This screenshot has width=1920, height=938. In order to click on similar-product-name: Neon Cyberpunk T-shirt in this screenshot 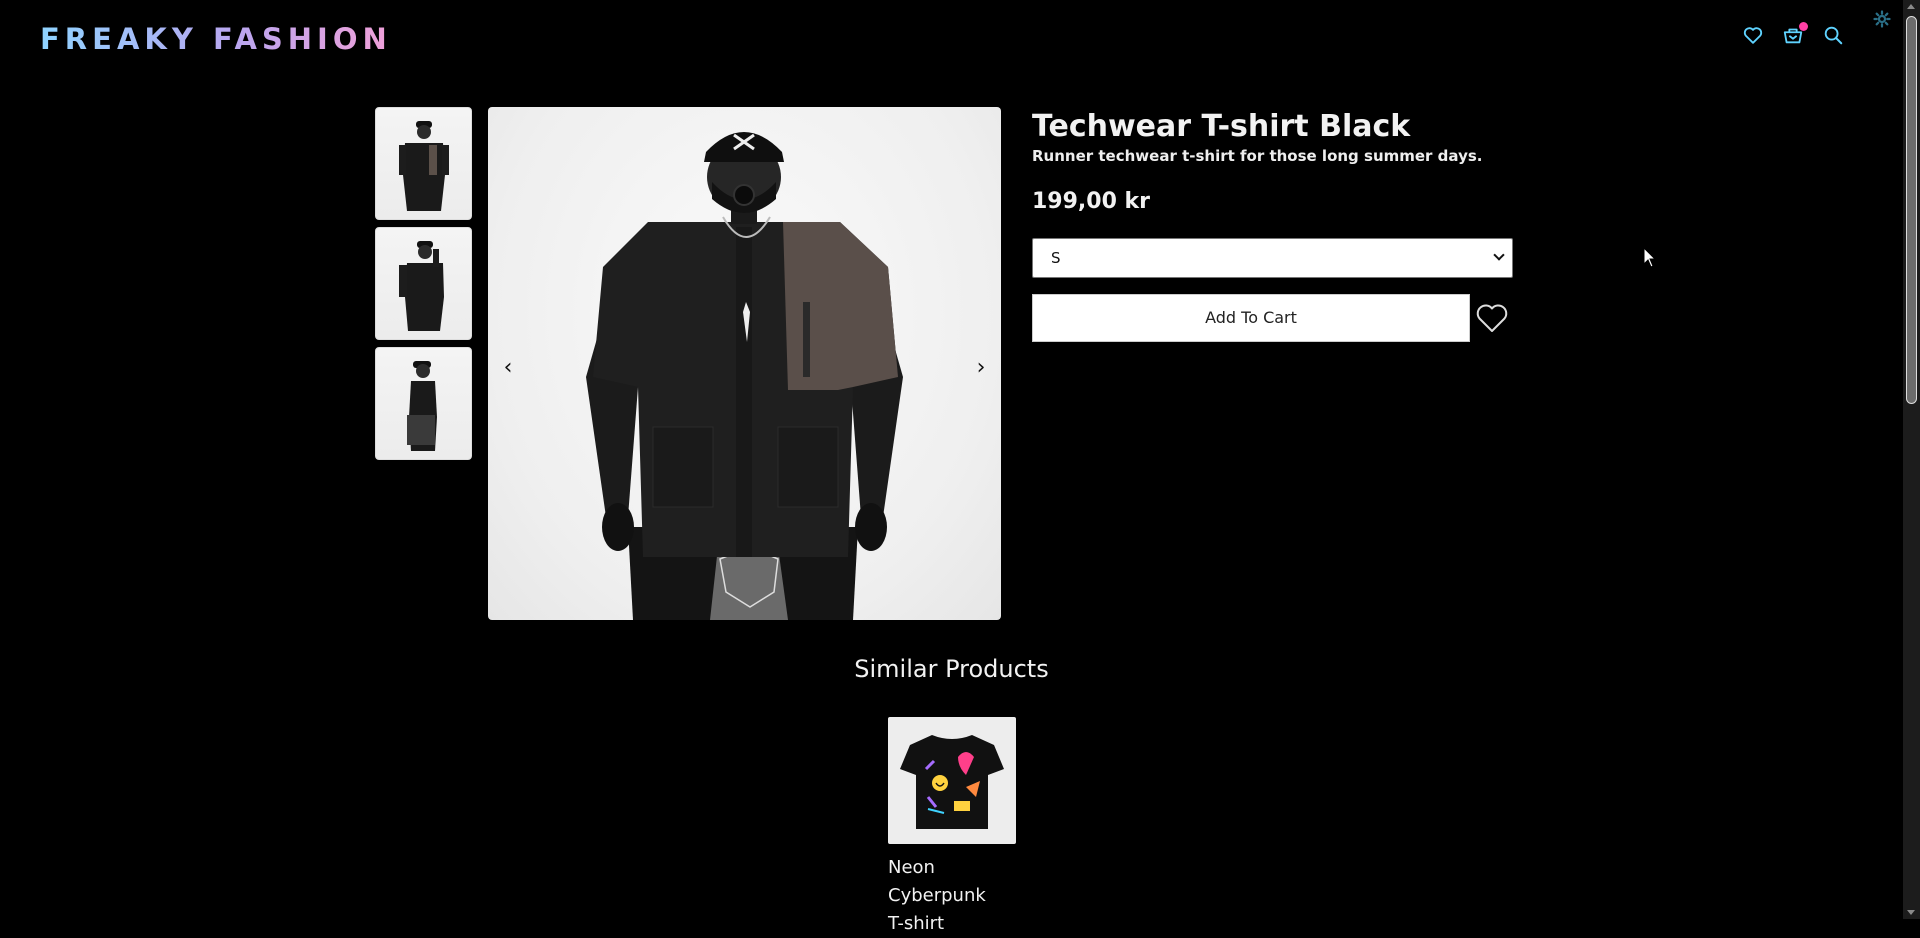, I will do `click(945, 896)`.